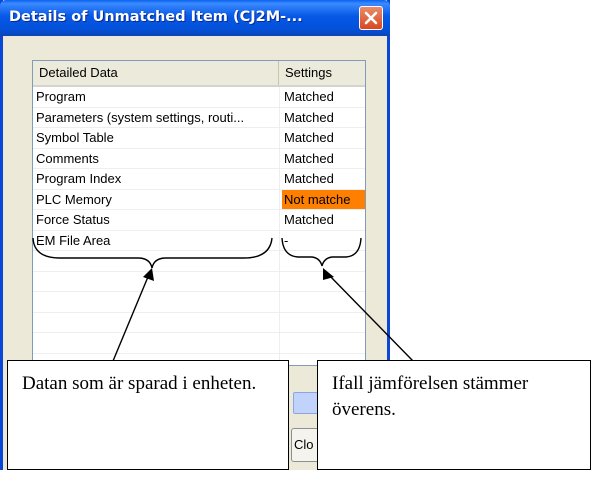  Describe the element at coordinates (61, 96) in the screenshot. I see `item-name: Program` at that location.